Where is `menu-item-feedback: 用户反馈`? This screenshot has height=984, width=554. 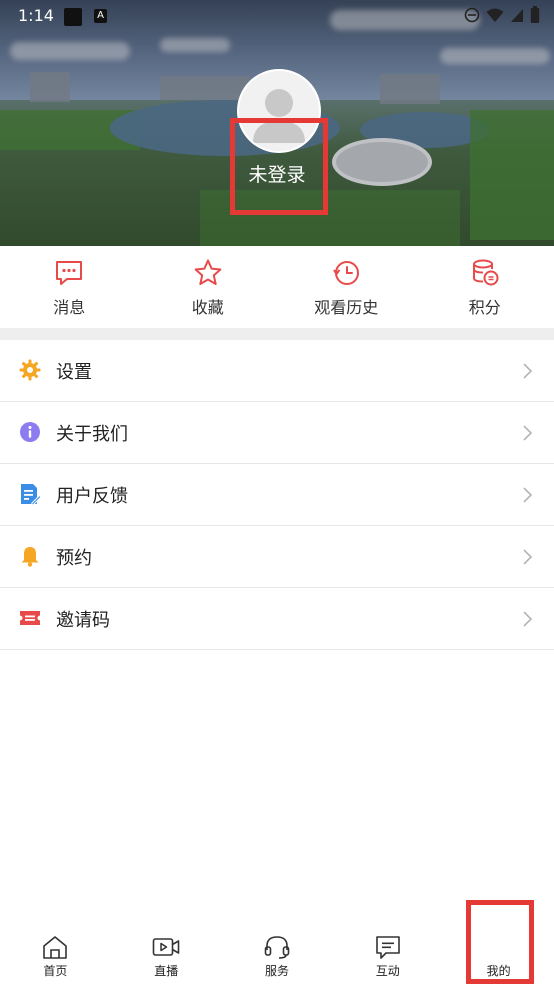 menu-item-feedback: 用户反馈 is located at coordinates (277, 495).